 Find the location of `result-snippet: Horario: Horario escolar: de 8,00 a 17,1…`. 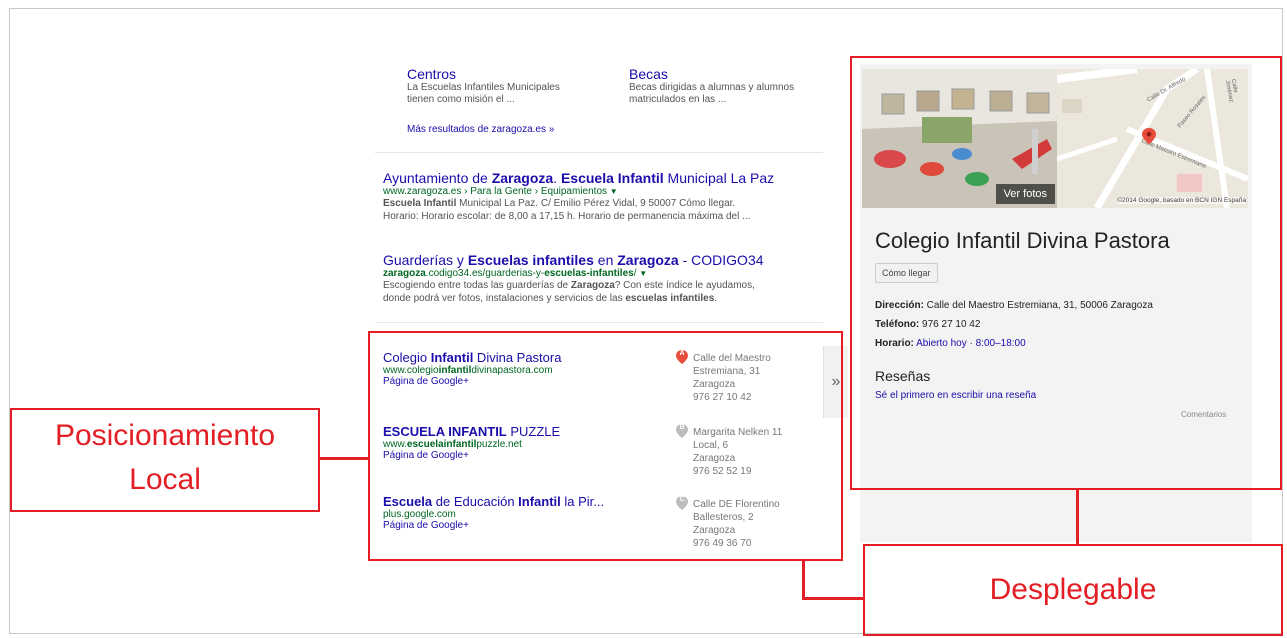

result-snippet: Horario: Horario escolar: de 8,00 a 17,1… is located at coordinates (567, 216).